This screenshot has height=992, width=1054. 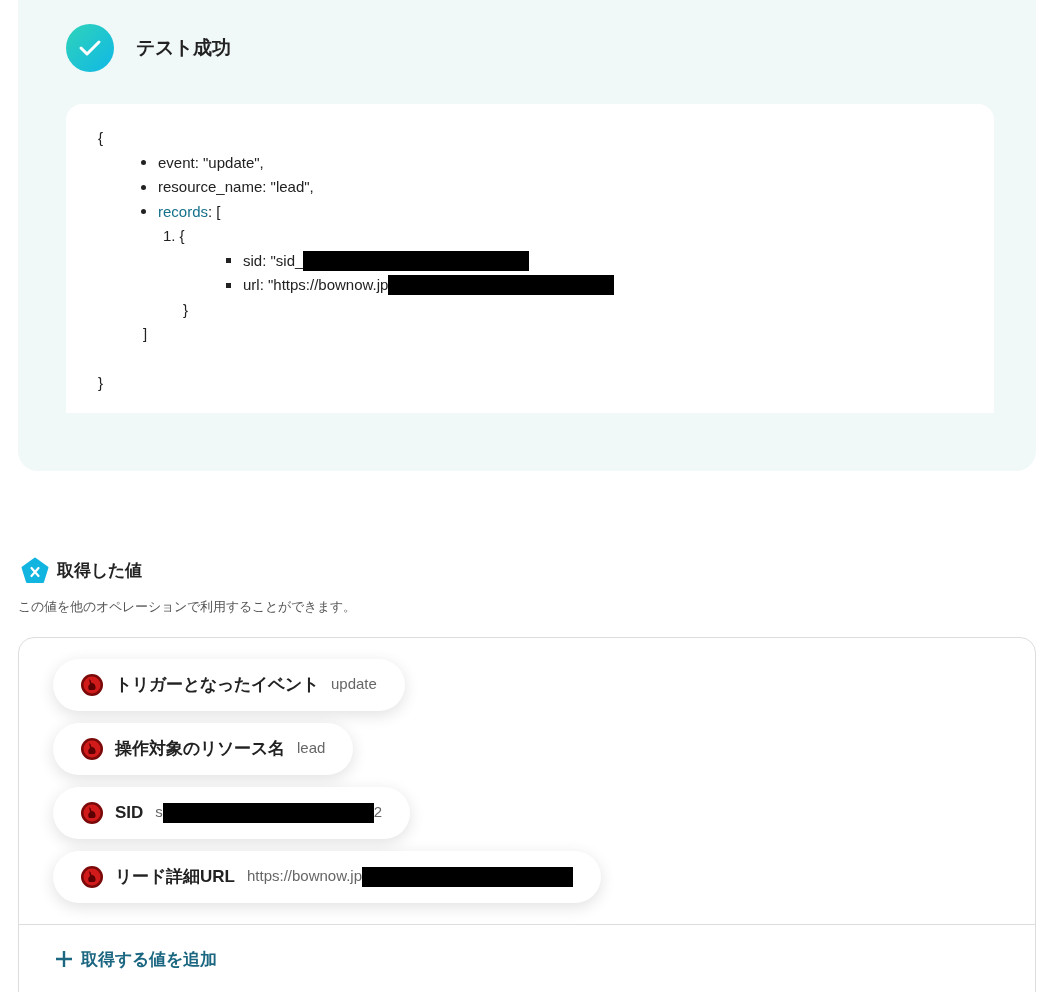 What do you see at coordinates (273, 260) in the screenshot?
I see `output-line: sid: "sid_` at bounding box center [273, 260].